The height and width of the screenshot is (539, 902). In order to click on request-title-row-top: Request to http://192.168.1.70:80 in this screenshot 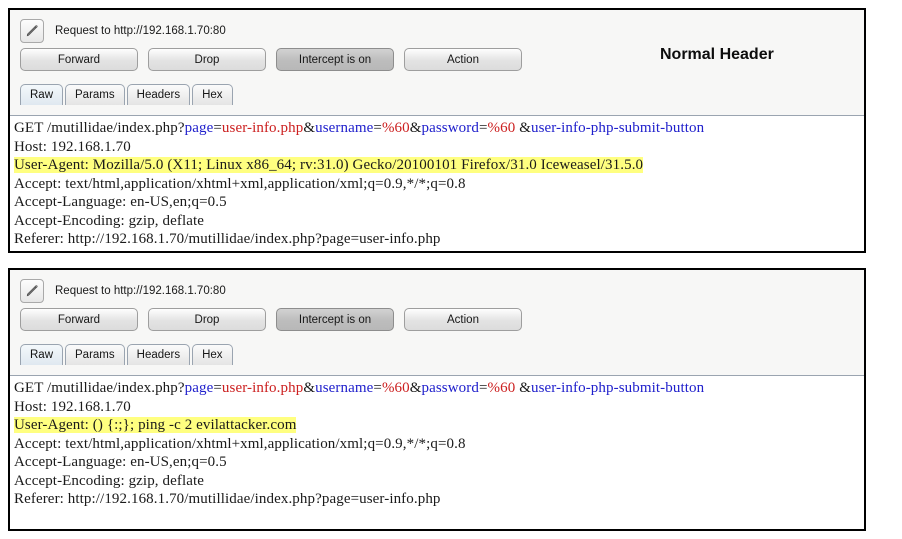, I will do `click(437, 27)`.